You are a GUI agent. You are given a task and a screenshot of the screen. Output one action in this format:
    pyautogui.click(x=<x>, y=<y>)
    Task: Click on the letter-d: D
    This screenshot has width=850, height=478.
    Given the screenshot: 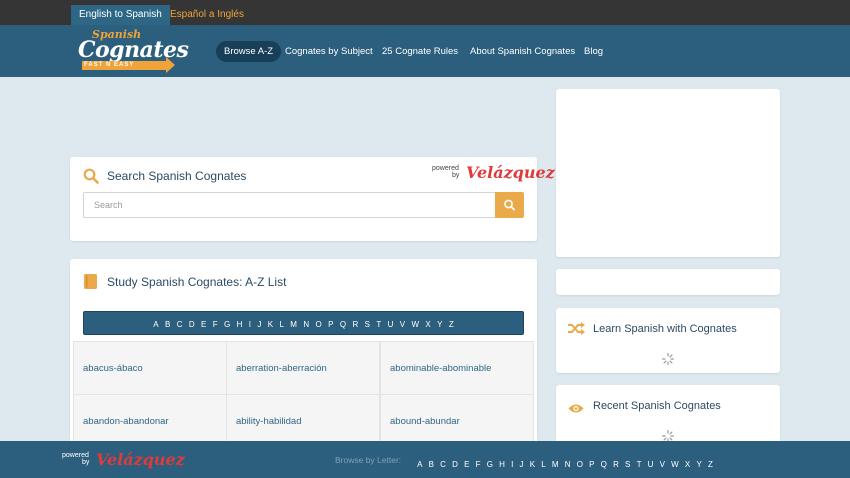 What is the action you would take?
    pyautogui.click(x=192, y=325)
    